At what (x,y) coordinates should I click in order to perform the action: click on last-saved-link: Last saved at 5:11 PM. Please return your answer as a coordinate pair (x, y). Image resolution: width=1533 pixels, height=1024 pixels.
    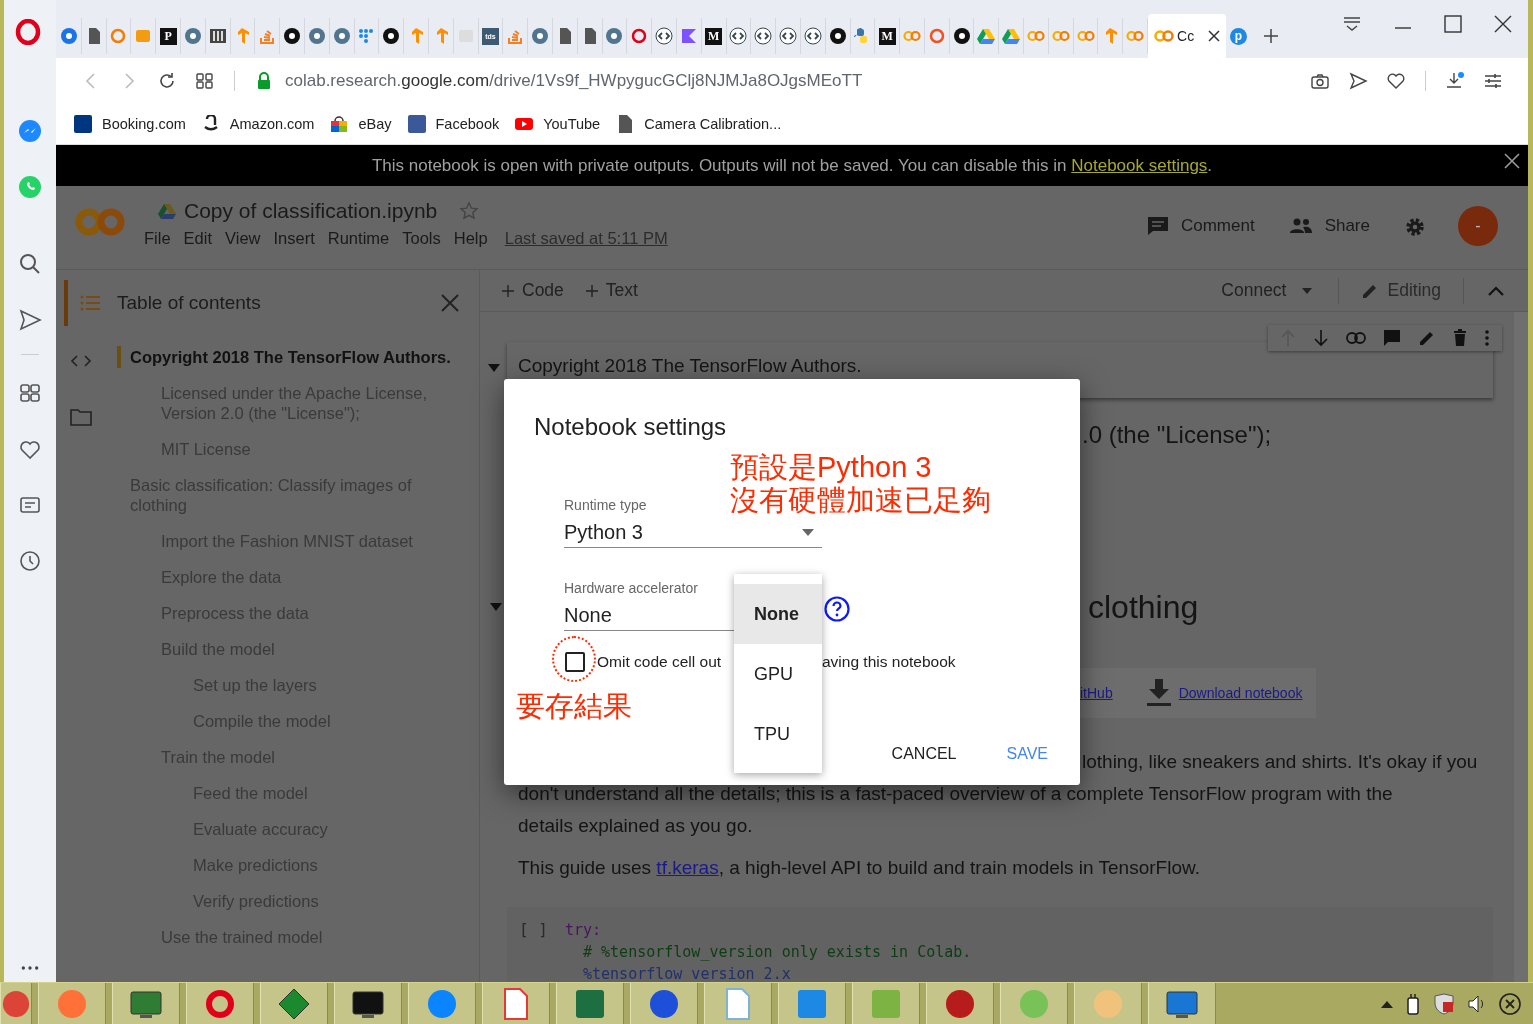
    Looking at the image, I should click on (586, 238).